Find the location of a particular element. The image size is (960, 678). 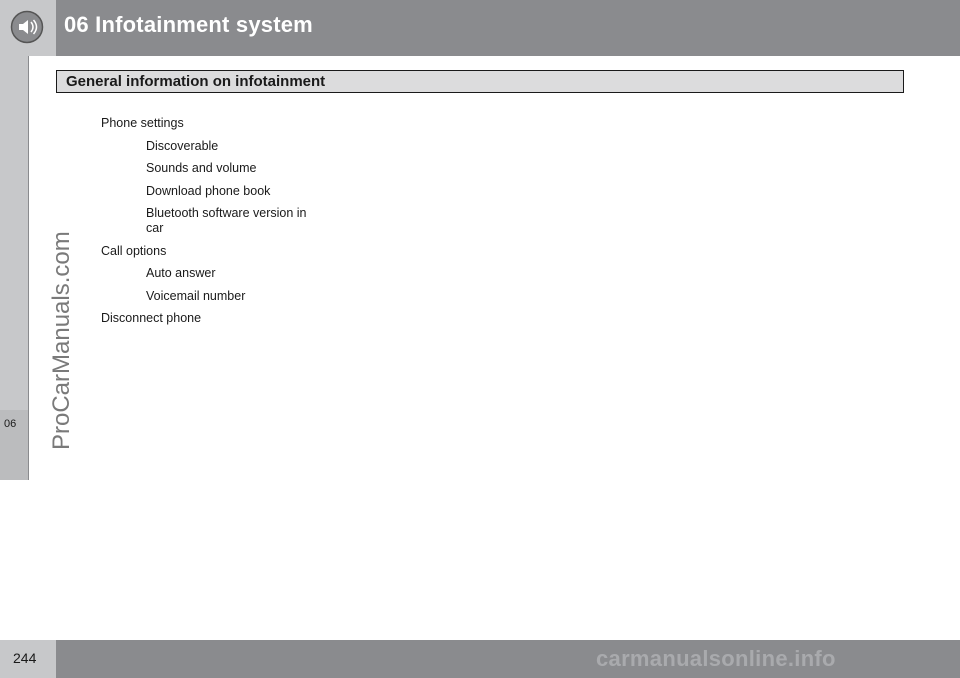

speaker-icon is located at coordinates (27, 27).